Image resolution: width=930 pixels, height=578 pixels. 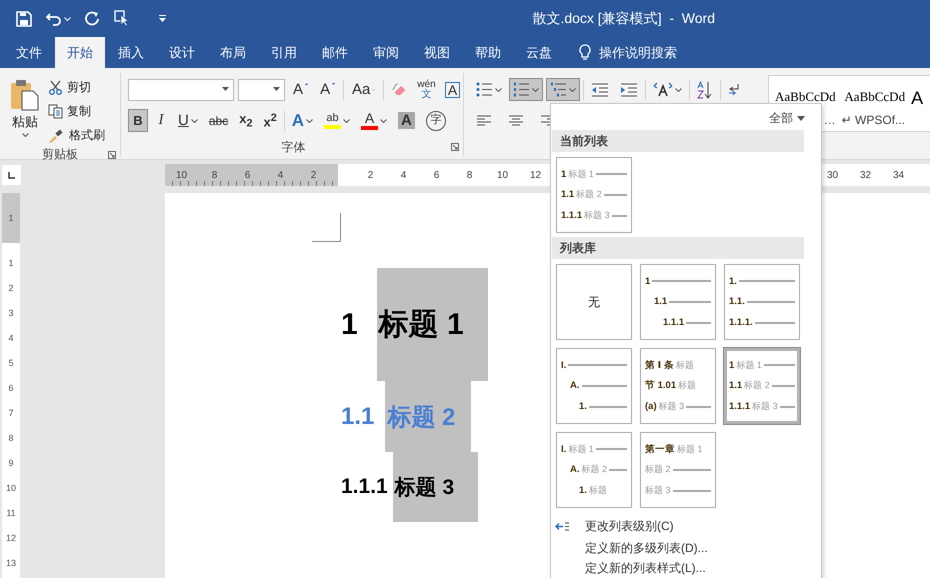 What do you see at coordinates (741, 322) in the screenshot?
I see `list-number: 1.1.1.` at bounding box center [741, 322].